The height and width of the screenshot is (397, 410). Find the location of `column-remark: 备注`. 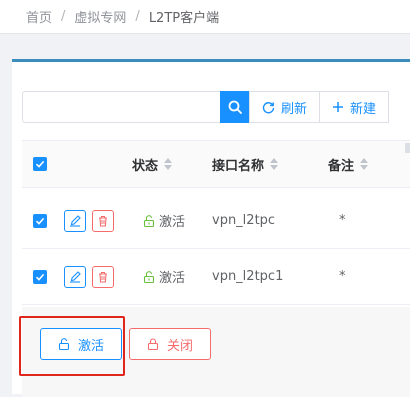

column-remark: 备注 is located at coordinates (348, 164).